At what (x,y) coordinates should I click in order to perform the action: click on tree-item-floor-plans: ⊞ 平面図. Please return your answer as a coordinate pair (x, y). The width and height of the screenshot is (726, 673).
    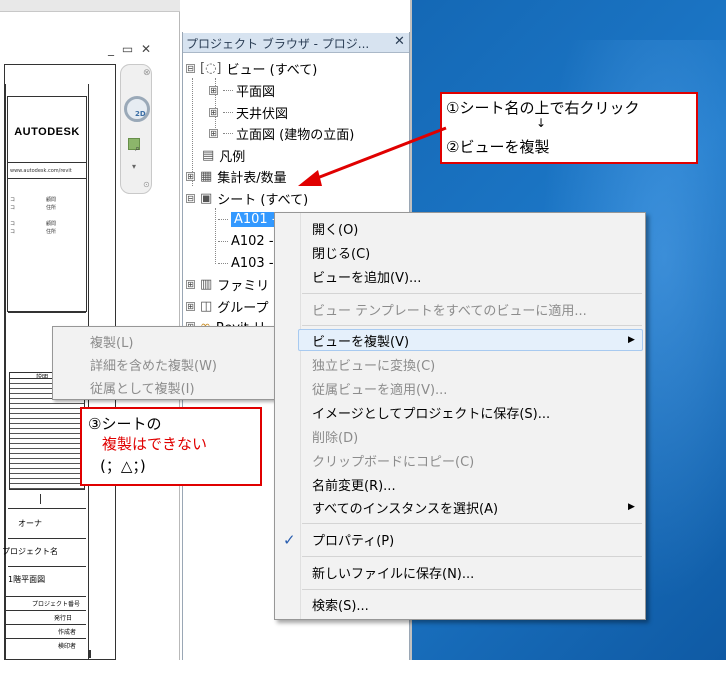
    Looking at the image, I should click on (242, 90).